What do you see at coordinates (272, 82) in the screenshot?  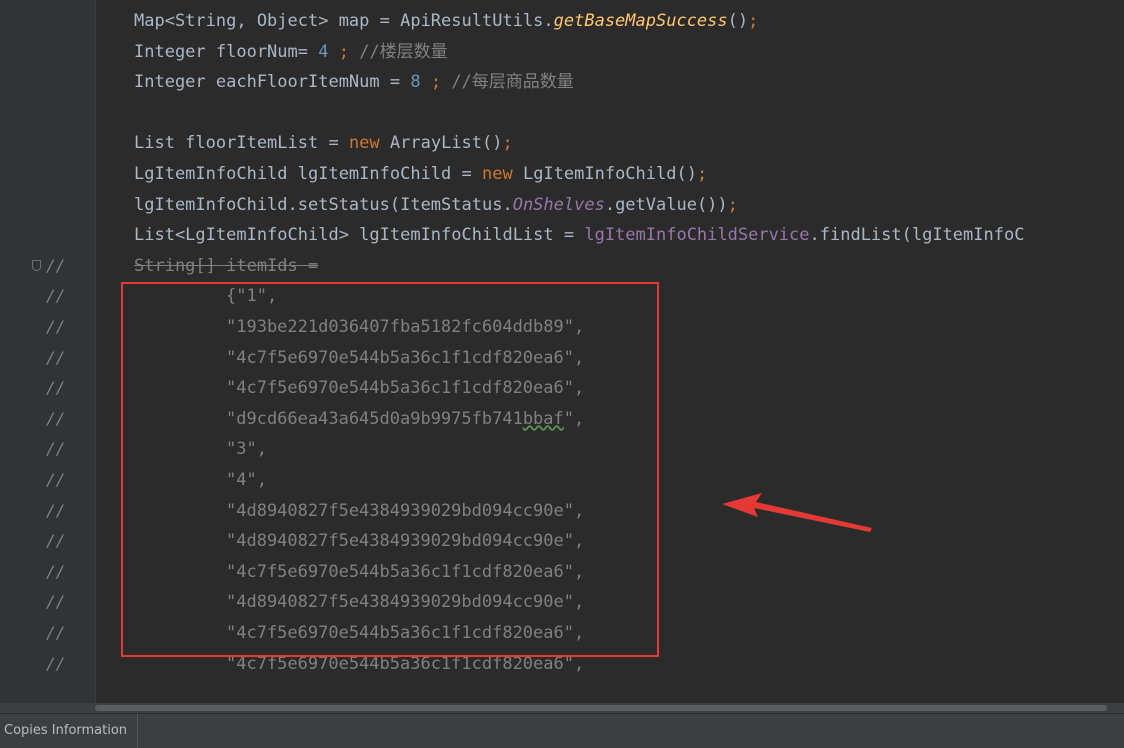 I see `code-token: Integer eachFloorItemNum =` at bounding box center [272, 82].